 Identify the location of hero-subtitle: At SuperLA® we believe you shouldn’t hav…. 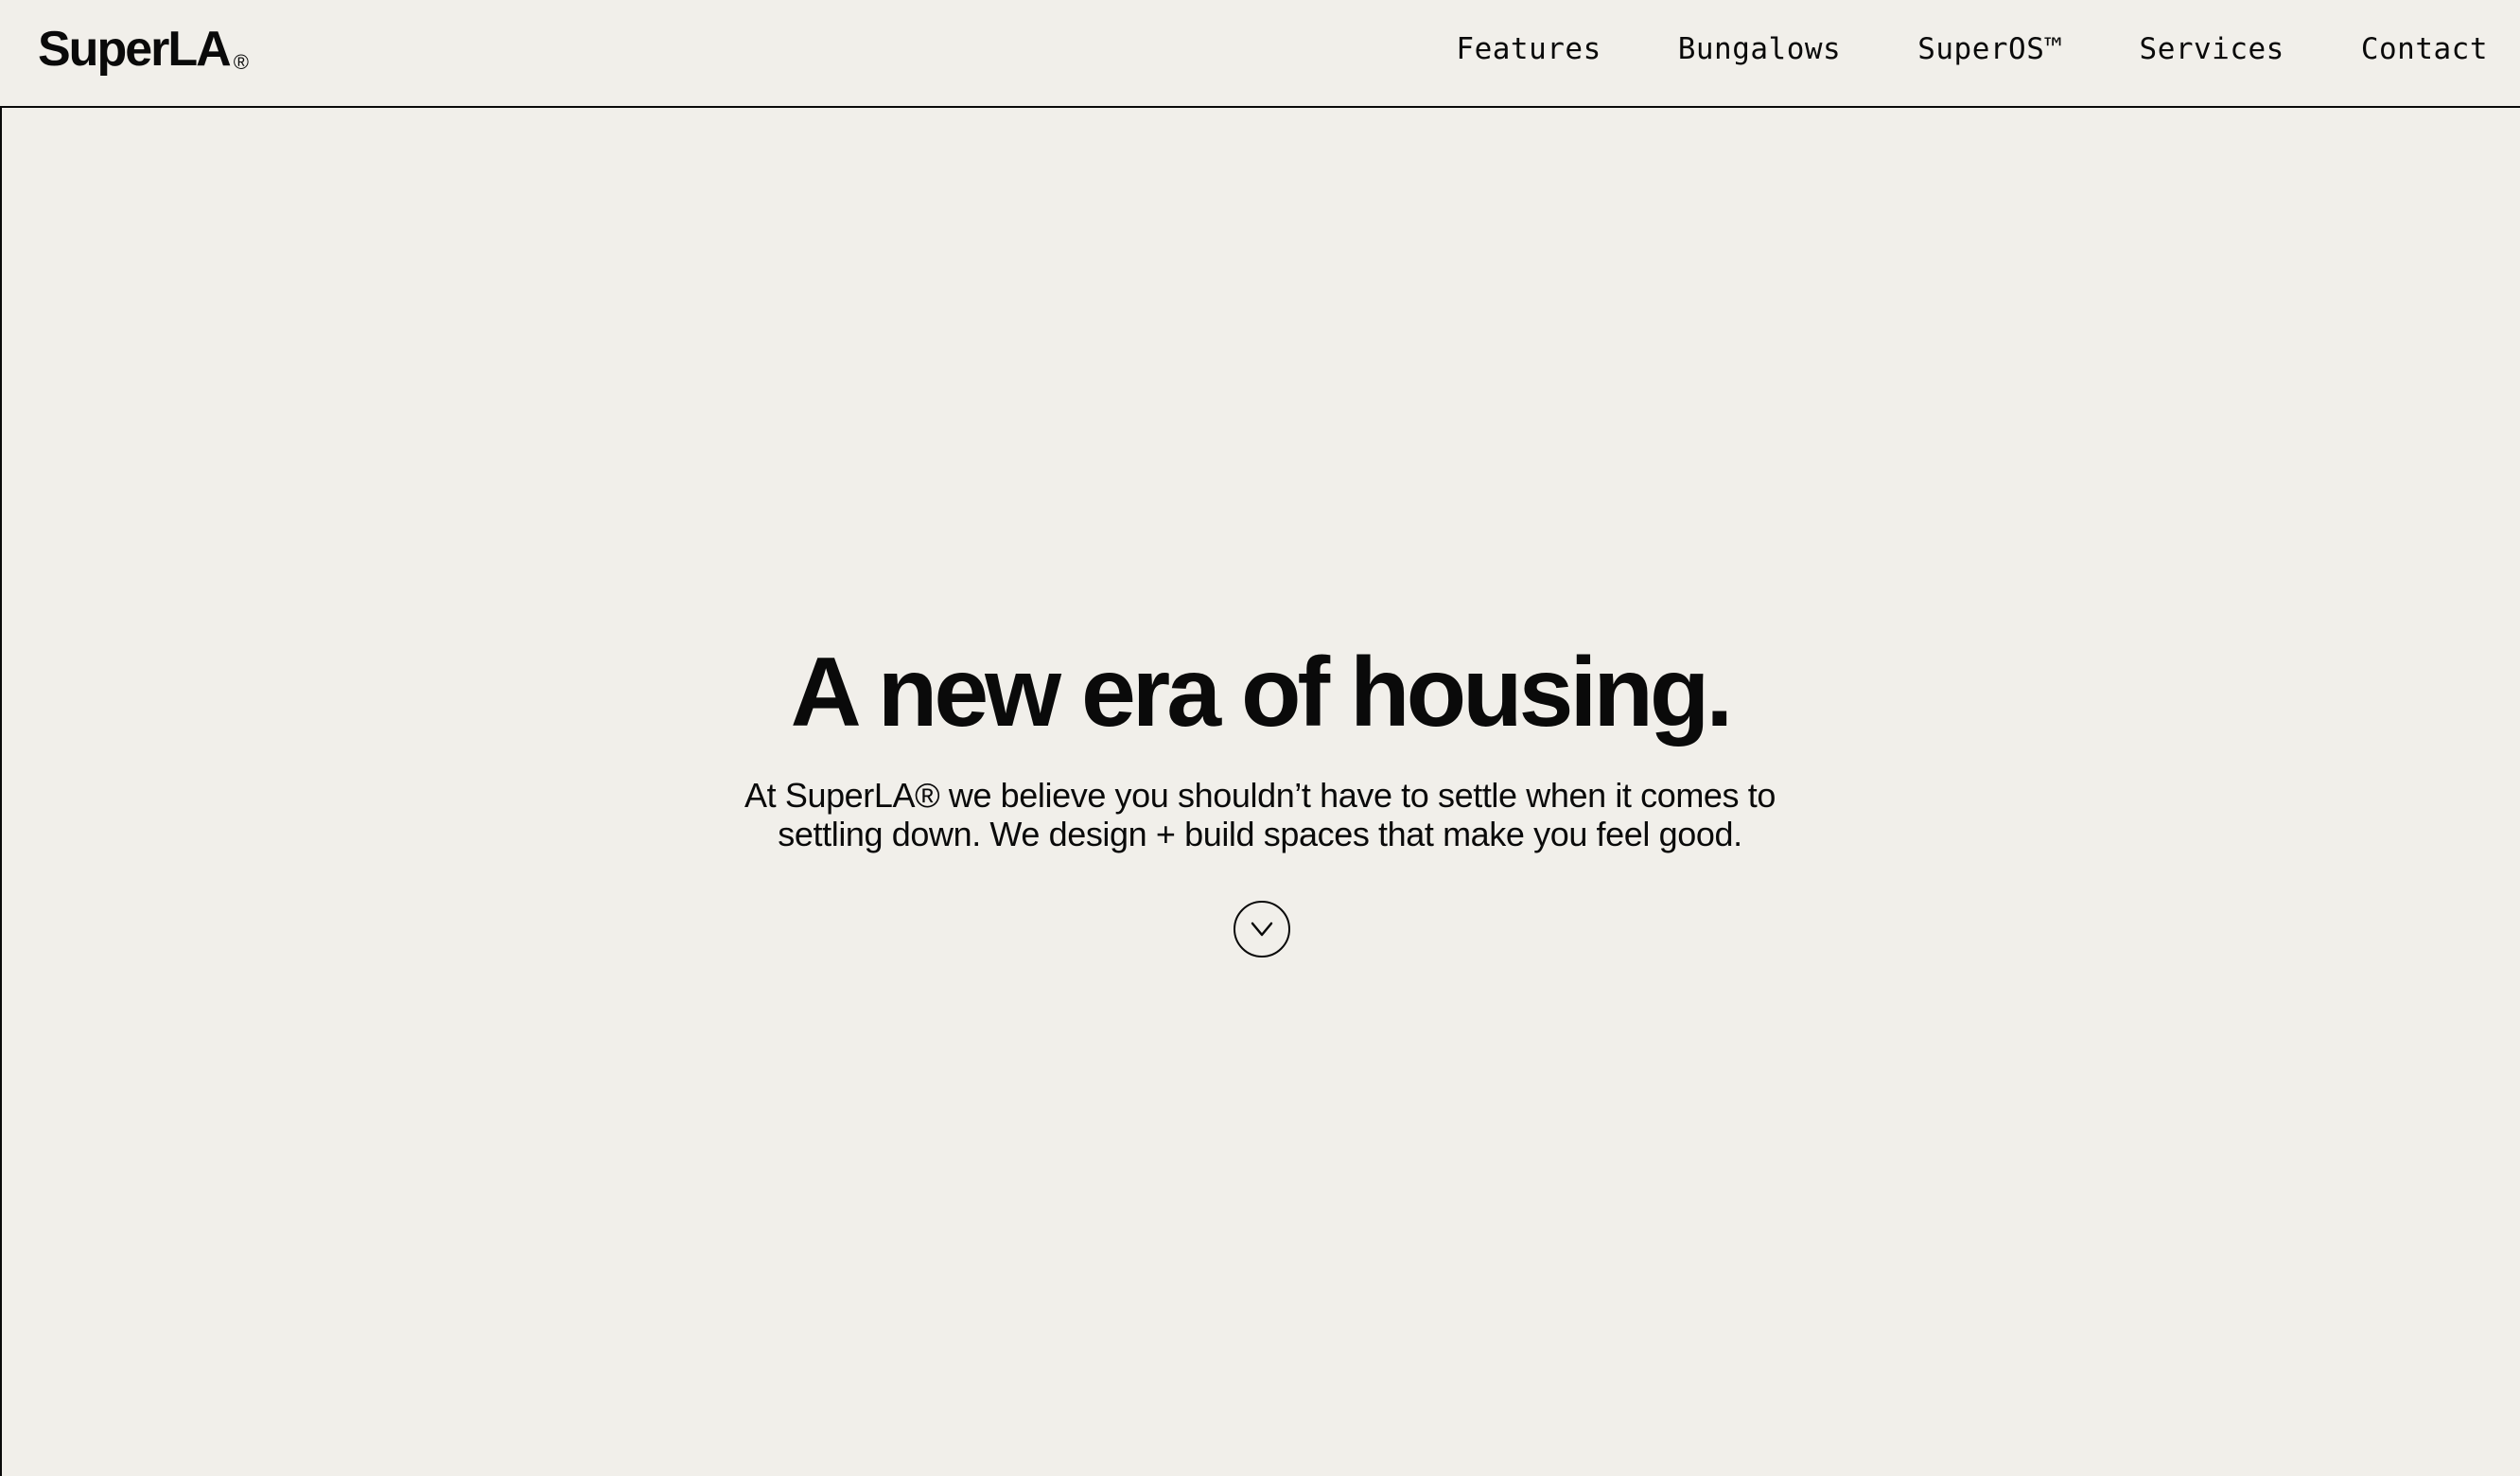
(1260, 814).